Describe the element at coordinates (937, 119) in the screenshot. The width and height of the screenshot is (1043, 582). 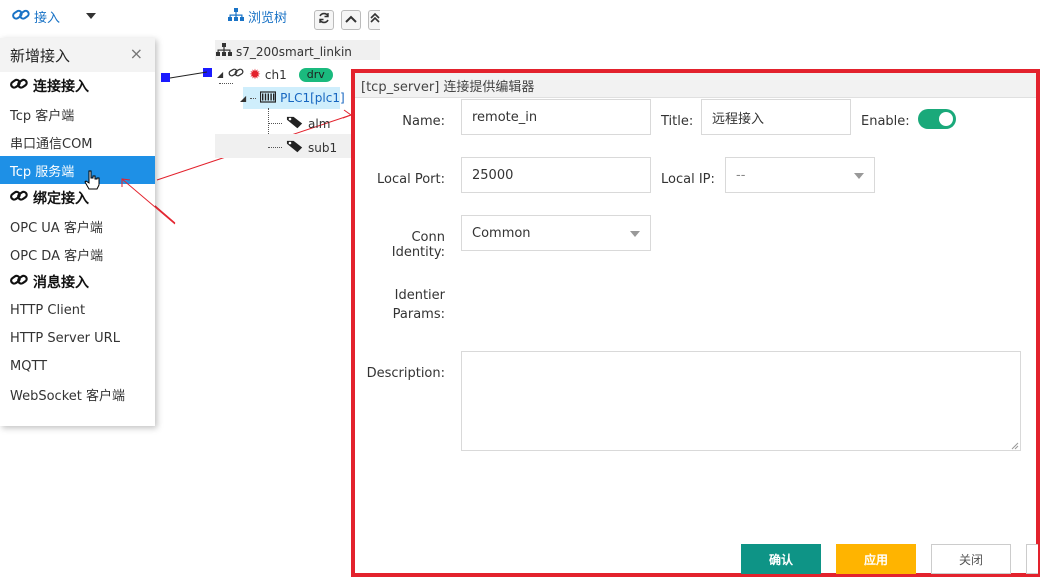
I see `enable-toggle` at that location.